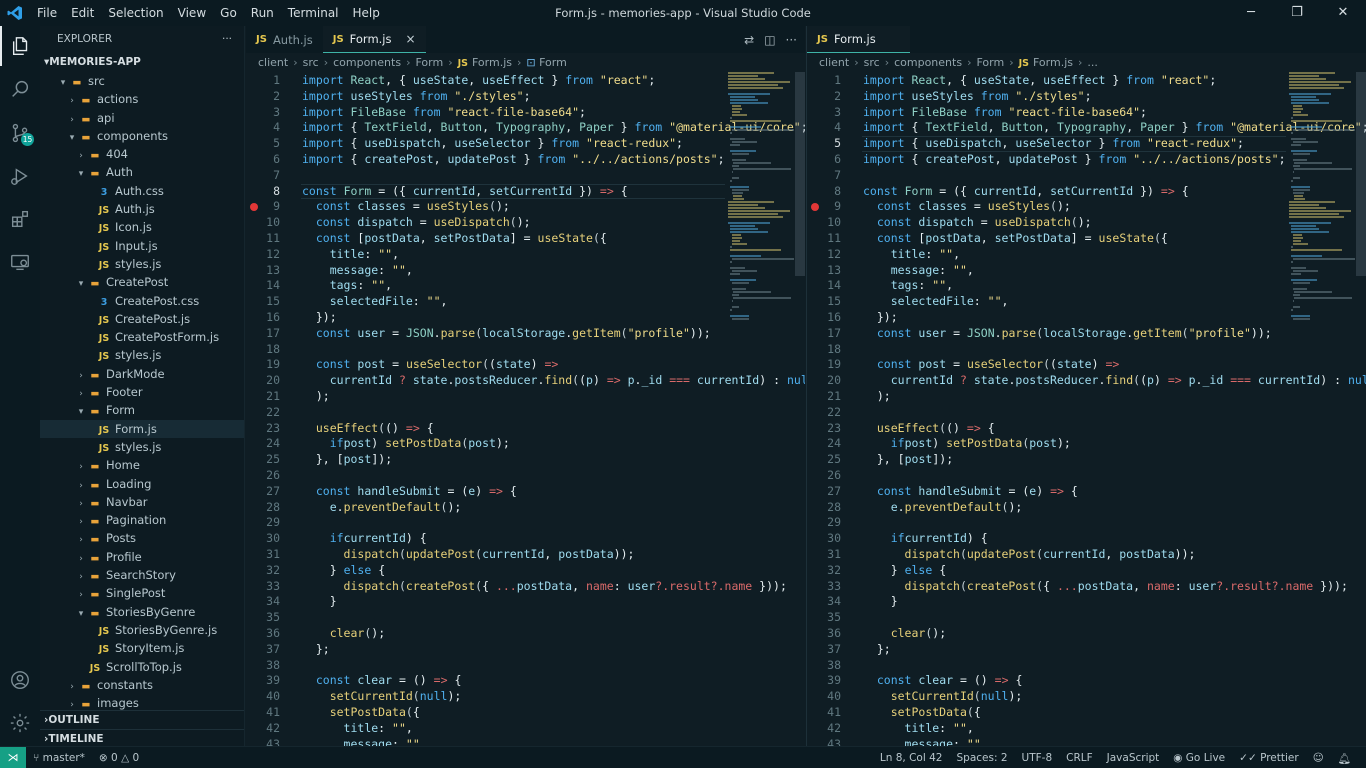  What do you see at coordinates (142, 538) in the screenshot?
I see `tree-folder: › ▬ Posts` at bounding box center [142, 538].